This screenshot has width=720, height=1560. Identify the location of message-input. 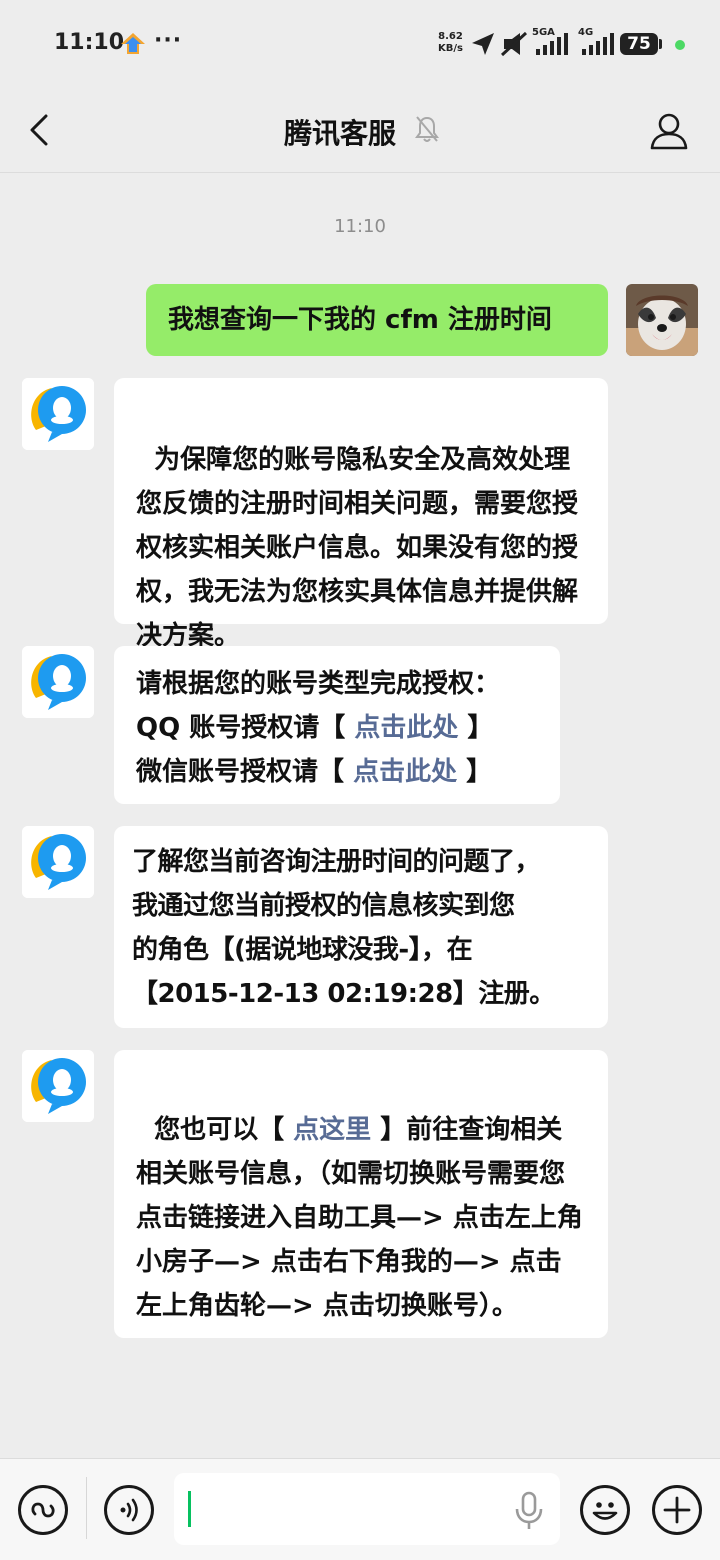
(367, 1509).